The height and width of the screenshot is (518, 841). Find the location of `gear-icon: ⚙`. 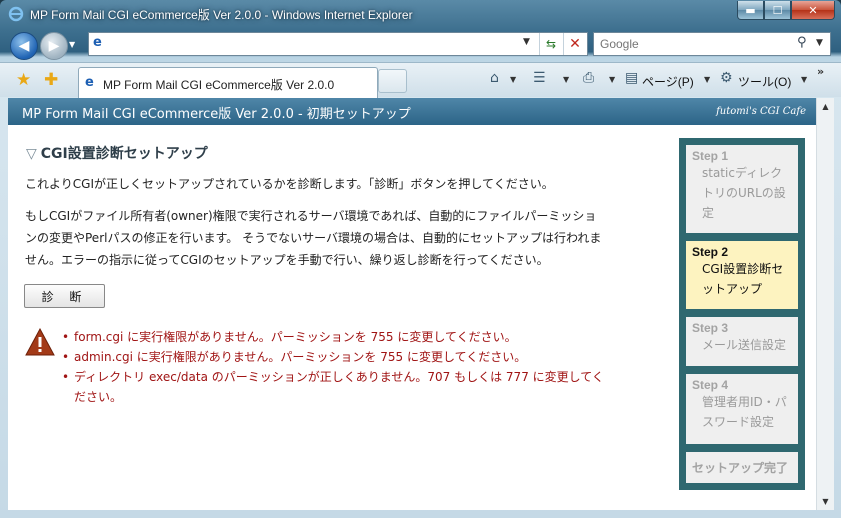

gear-icon: ⚙ is located at coordinates (726, 78).